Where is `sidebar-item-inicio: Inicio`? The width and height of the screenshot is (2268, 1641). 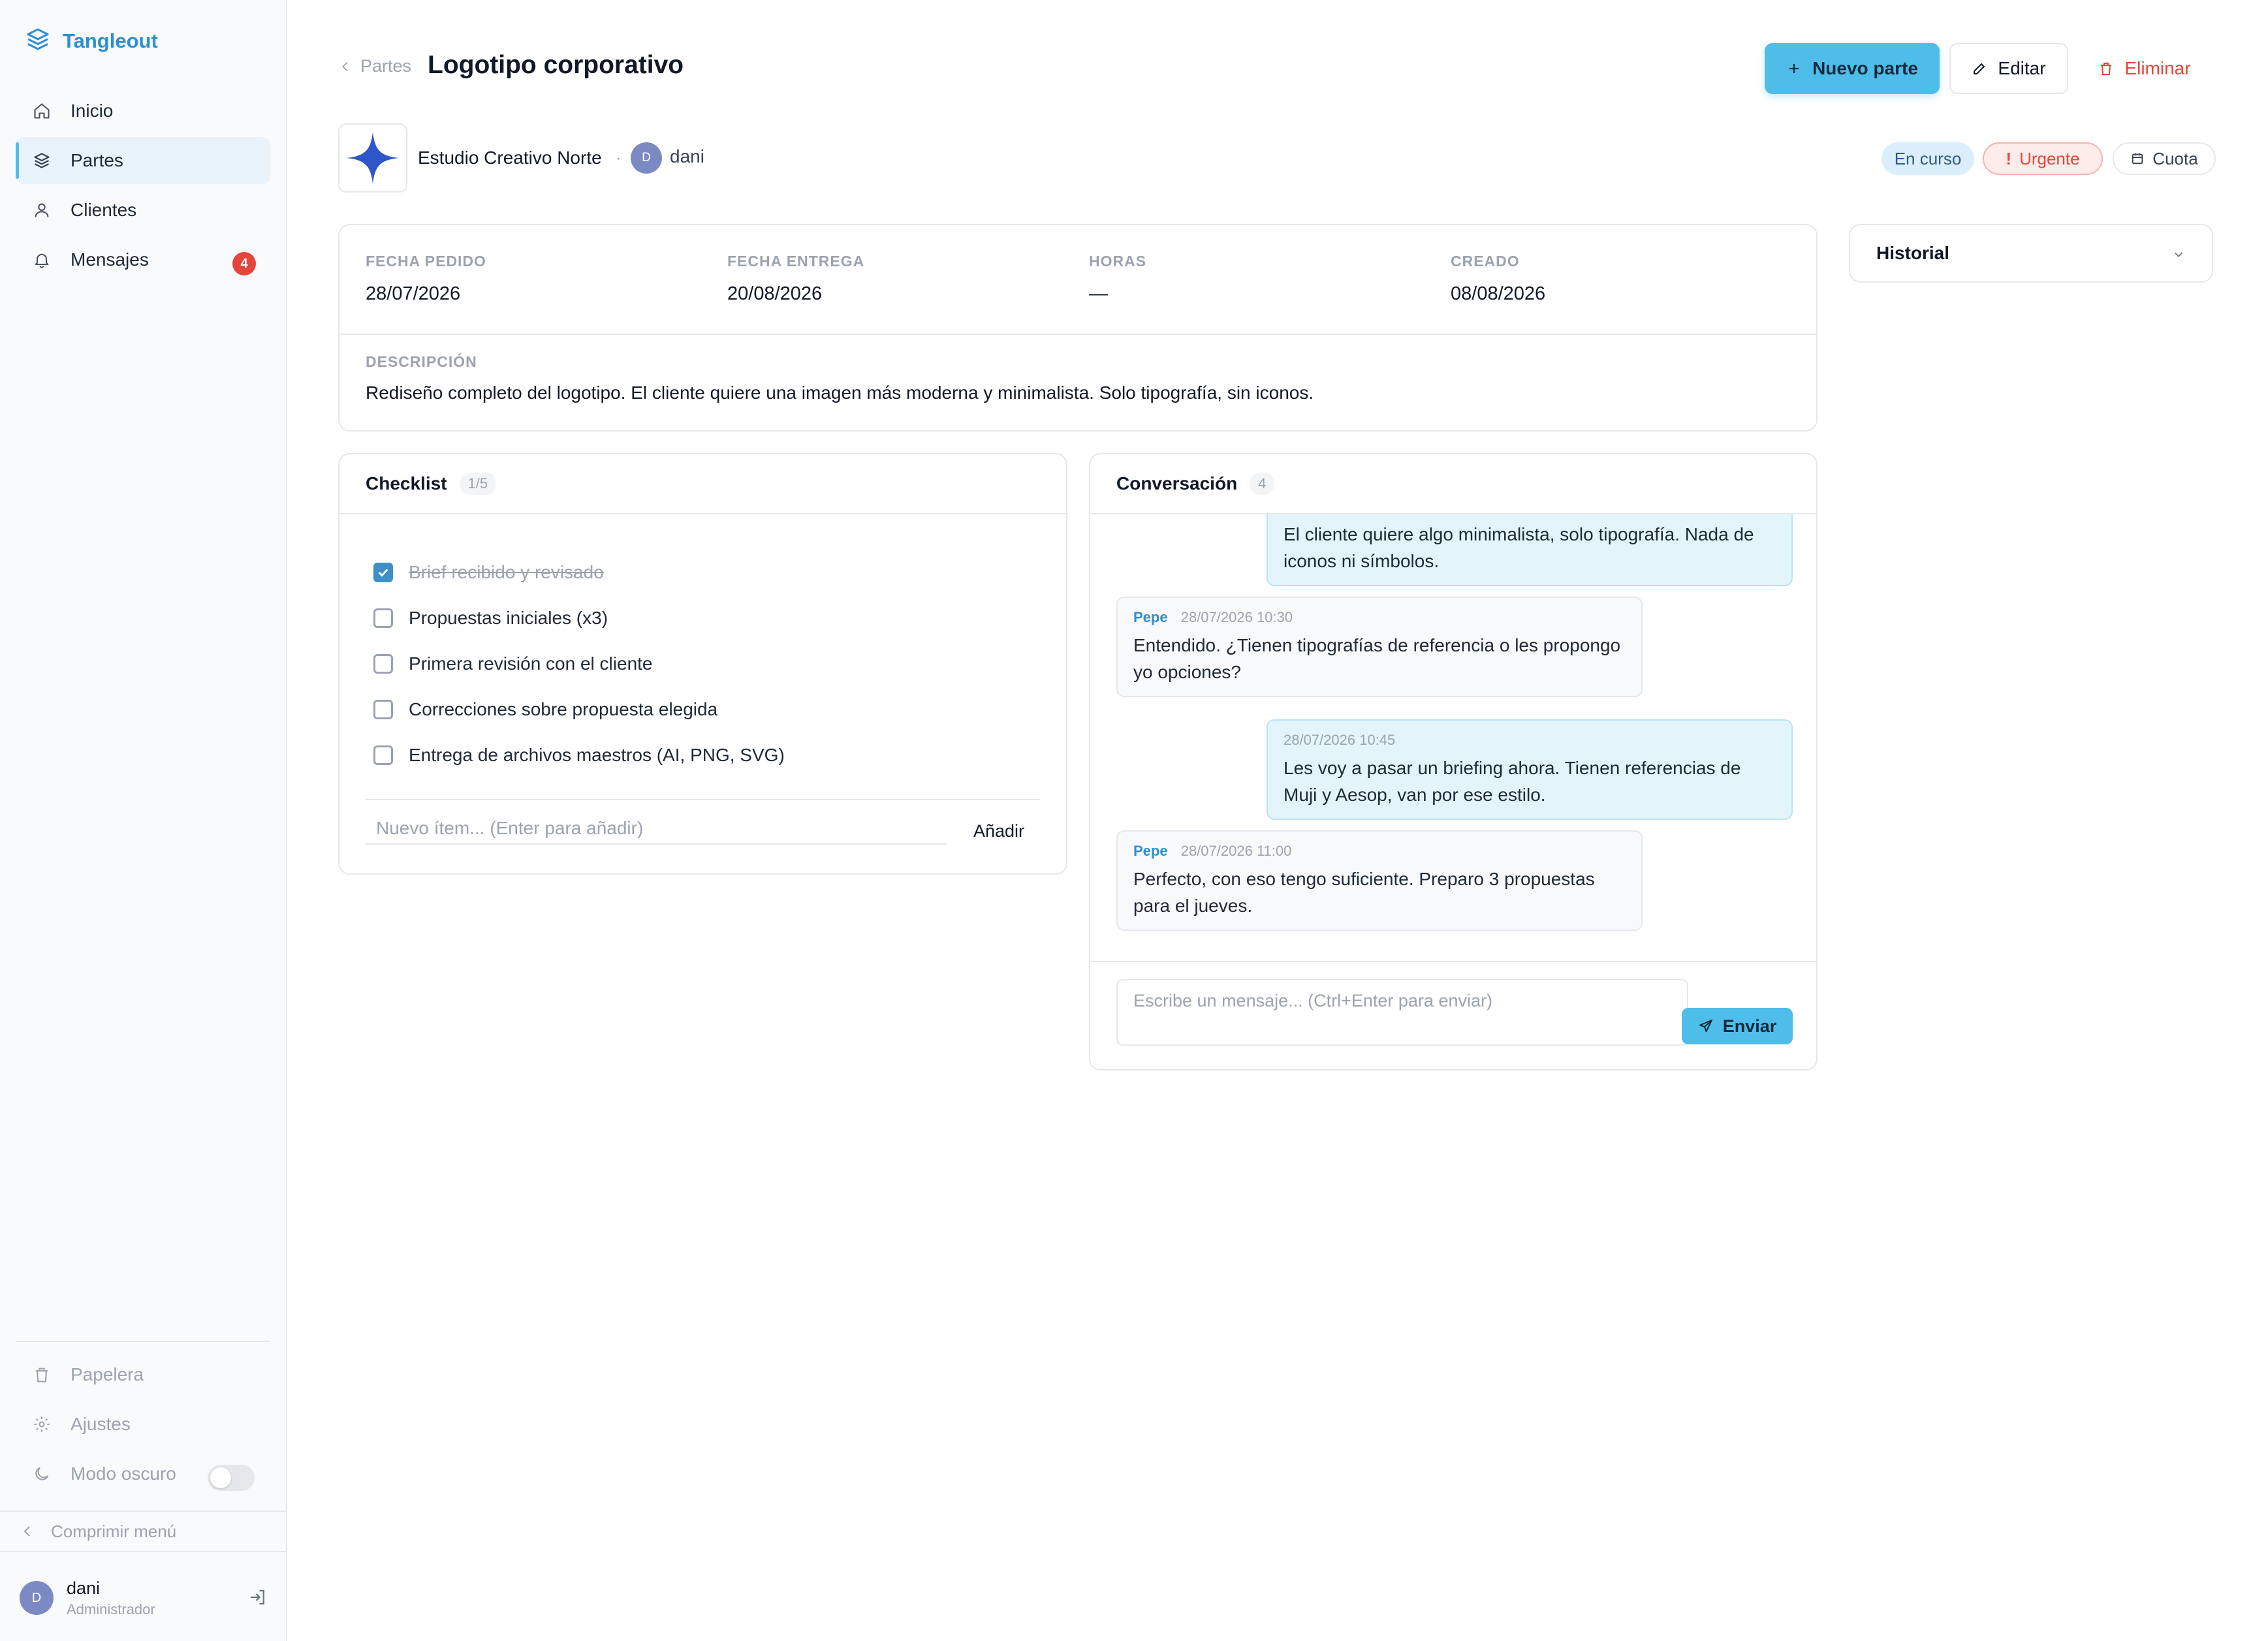
sidebar-item-inicio: Inicio is located at coordinates (143, 110).